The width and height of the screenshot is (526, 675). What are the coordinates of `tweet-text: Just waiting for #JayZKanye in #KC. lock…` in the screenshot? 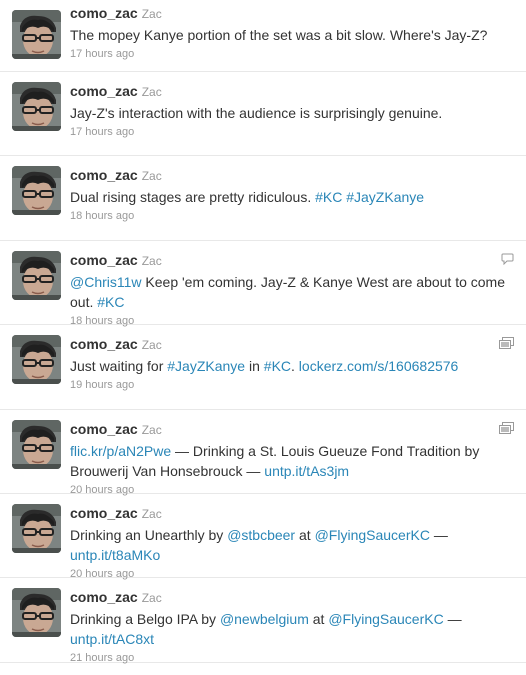 It's located at (292, 366).